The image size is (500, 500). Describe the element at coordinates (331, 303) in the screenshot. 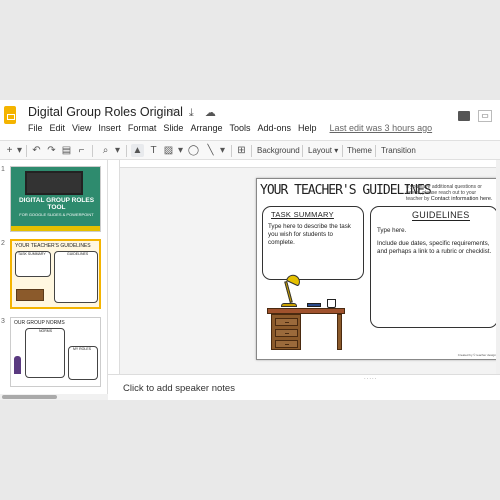

I see `mug-illustration` at that location.